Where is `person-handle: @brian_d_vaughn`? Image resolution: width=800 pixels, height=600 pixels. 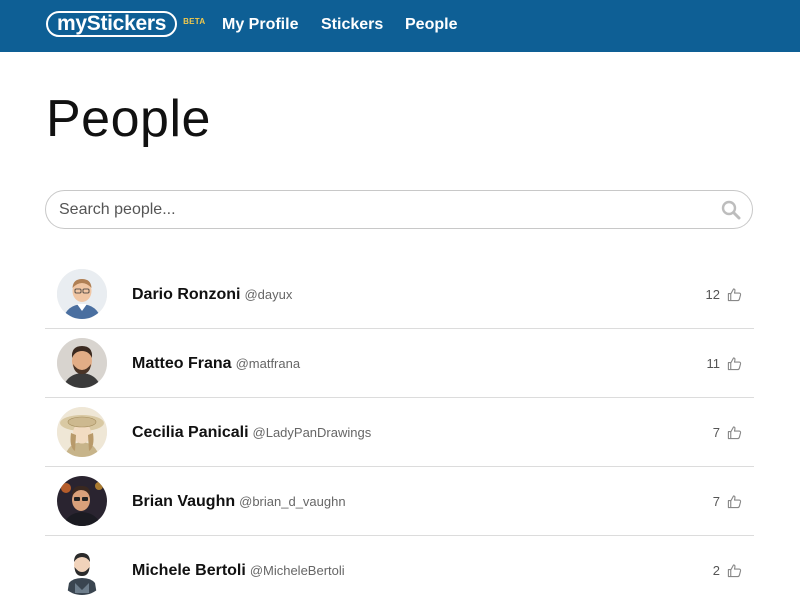 person-handle: @brian_d_vaughn is located at coordinates (292, 501).